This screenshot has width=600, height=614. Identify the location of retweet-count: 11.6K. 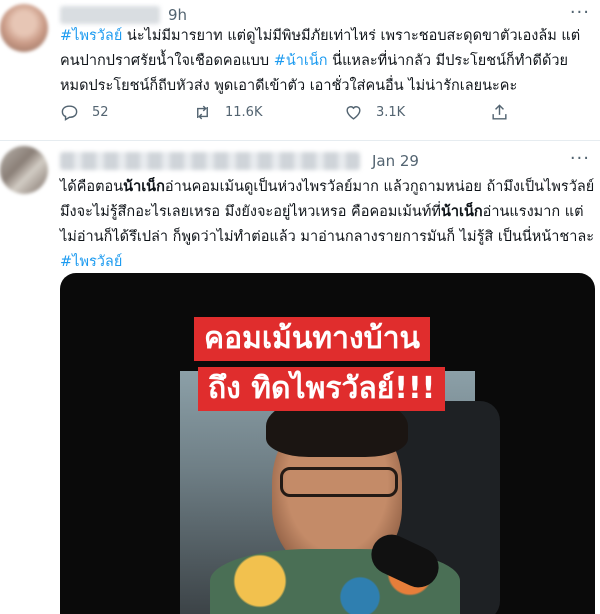
(244, 112).